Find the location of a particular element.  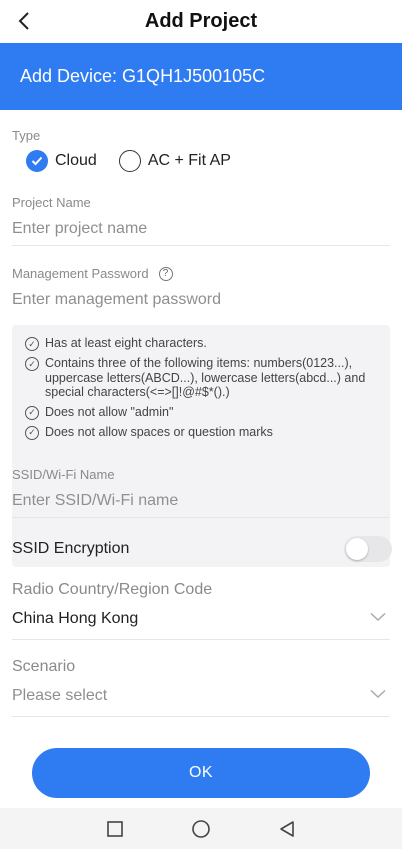

scenario-select: Please select is located at coordinates (201, 702).